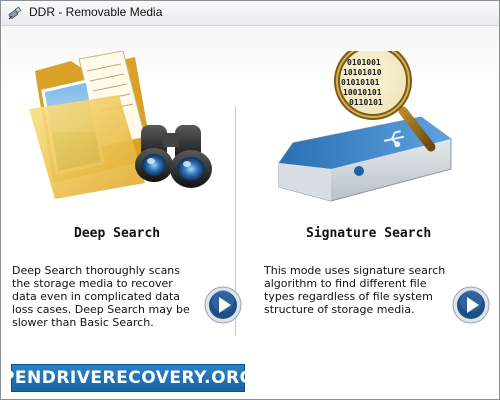  I want to click on folder-with-binoculars-icon, so click(120, 125).